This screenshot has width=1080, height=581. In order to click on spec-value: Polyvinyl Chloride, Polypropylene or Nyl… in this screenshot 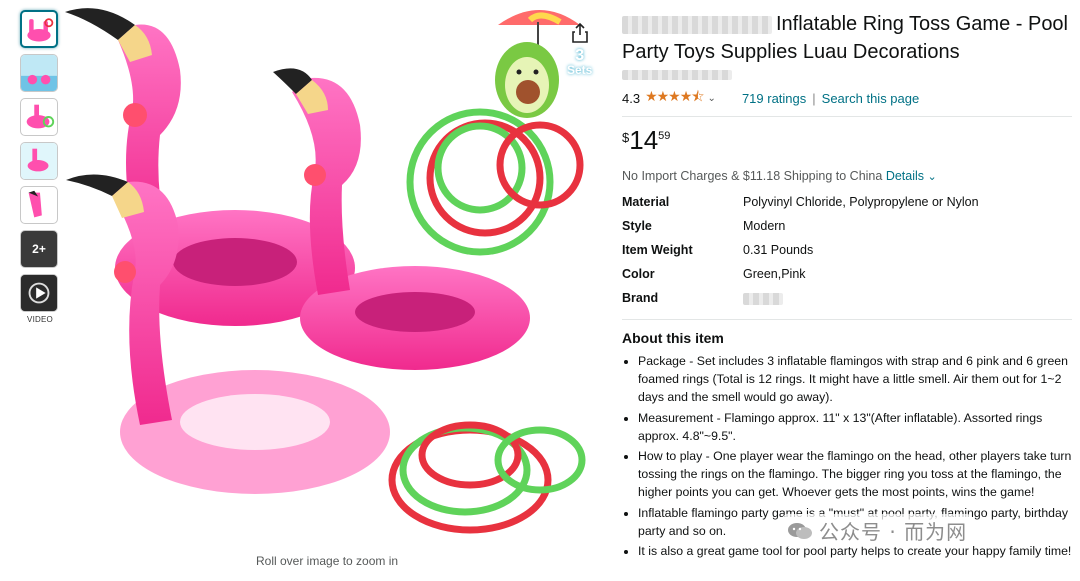, I will do `click(861, 202)`.